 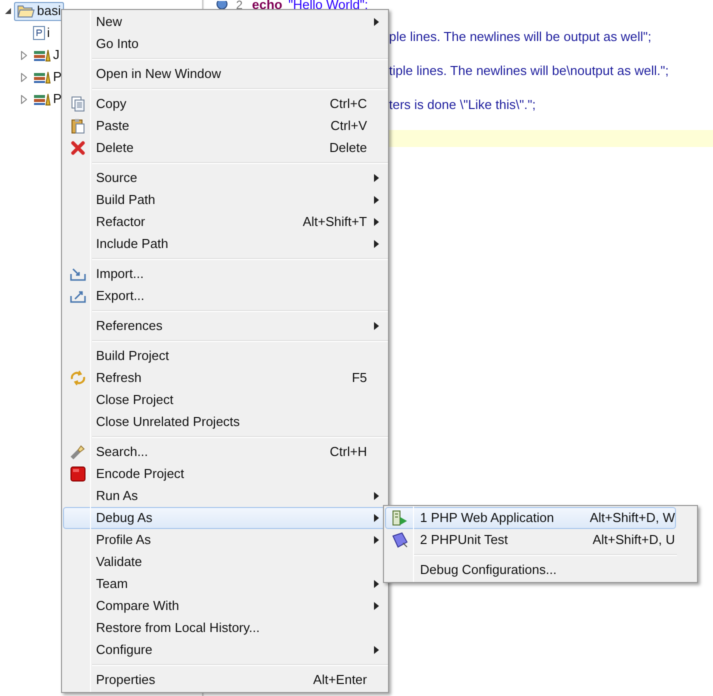 I want to click on block-icon, so click(x=78, y=474).